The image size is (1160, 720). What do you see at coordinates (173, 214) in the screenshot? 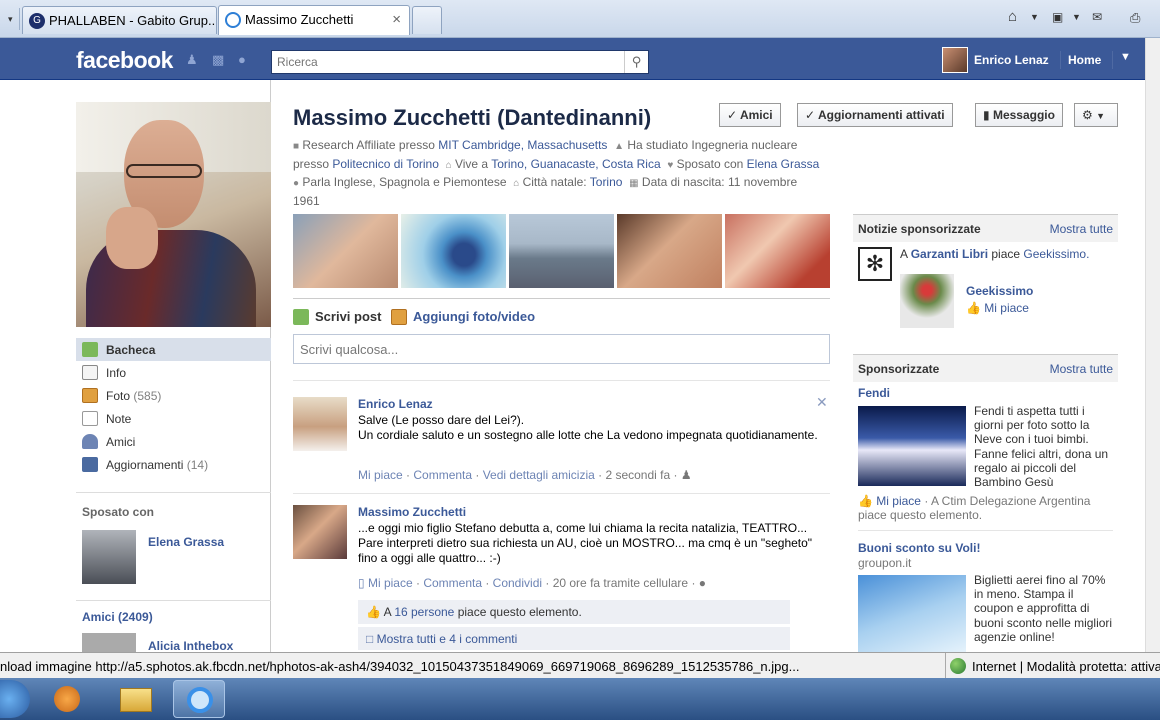
I see `profile-picture` at bounding box center [173, 214].